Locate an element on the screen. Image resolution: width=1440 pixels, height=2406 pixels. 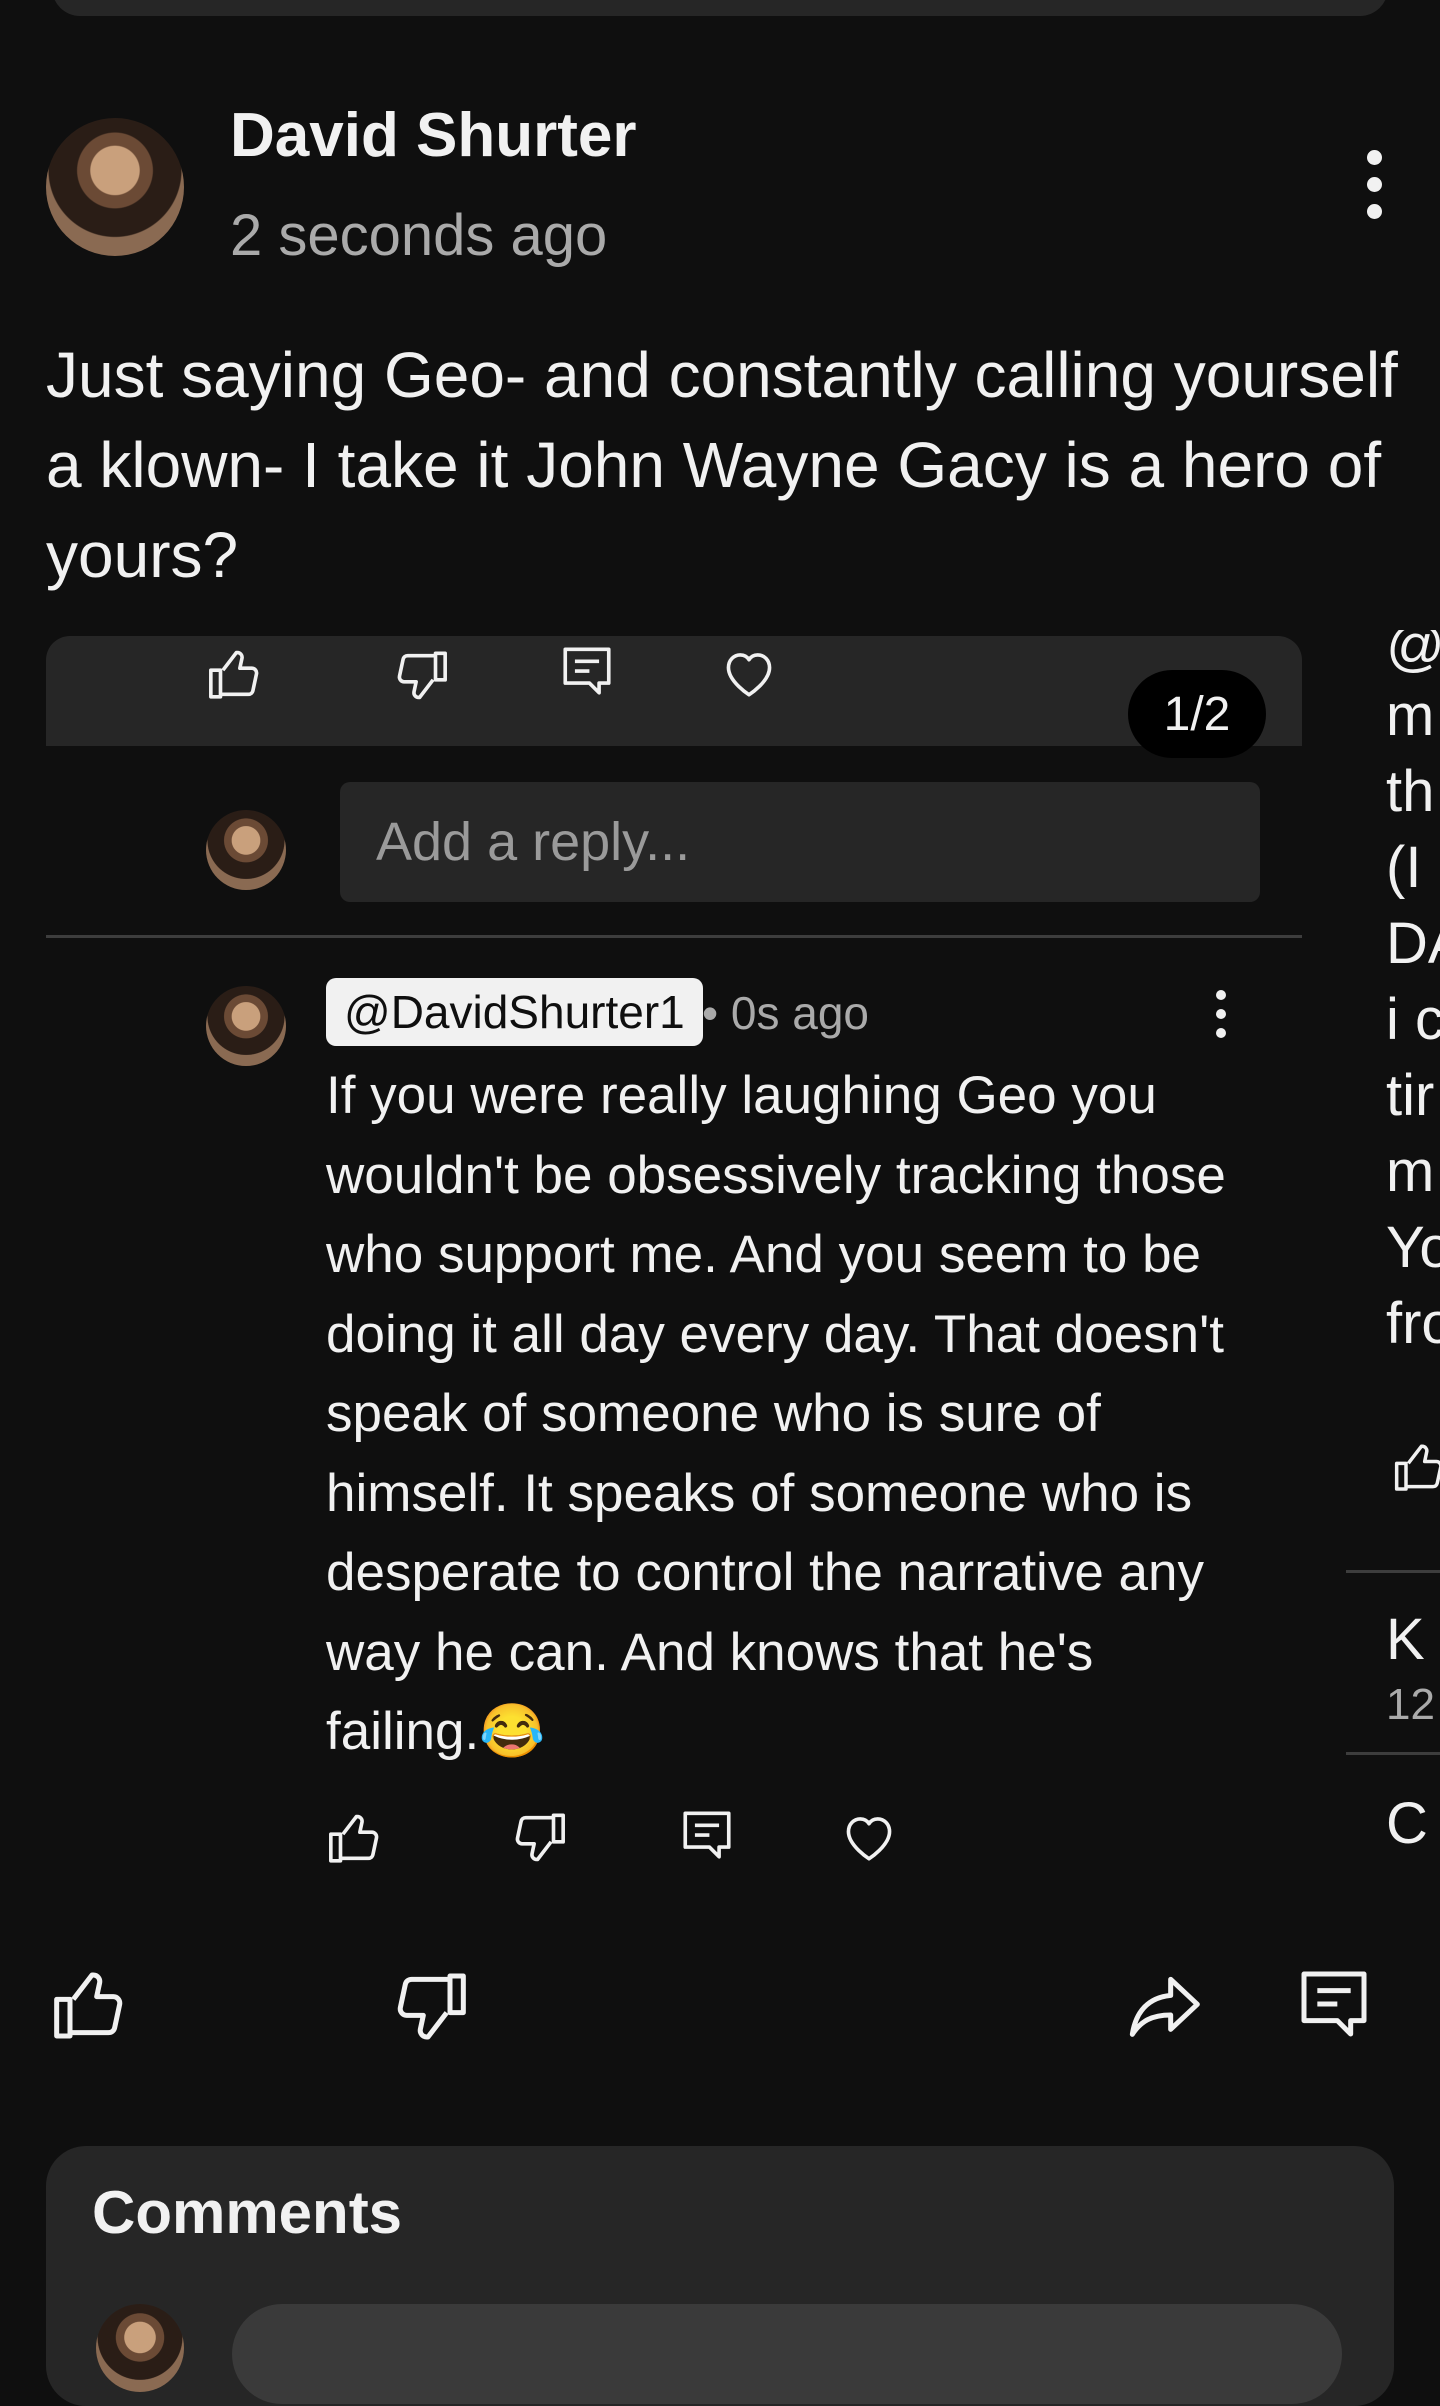
comment-input is located at coordinates (787, 2354).